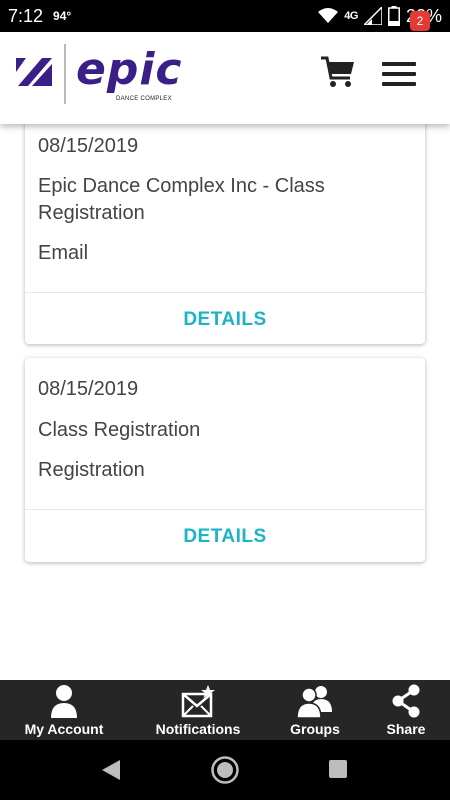  What do you see at coordinates (26, 15) in the screenshot?
I see `status-time: 7:12` at bounding box center [26, 15].